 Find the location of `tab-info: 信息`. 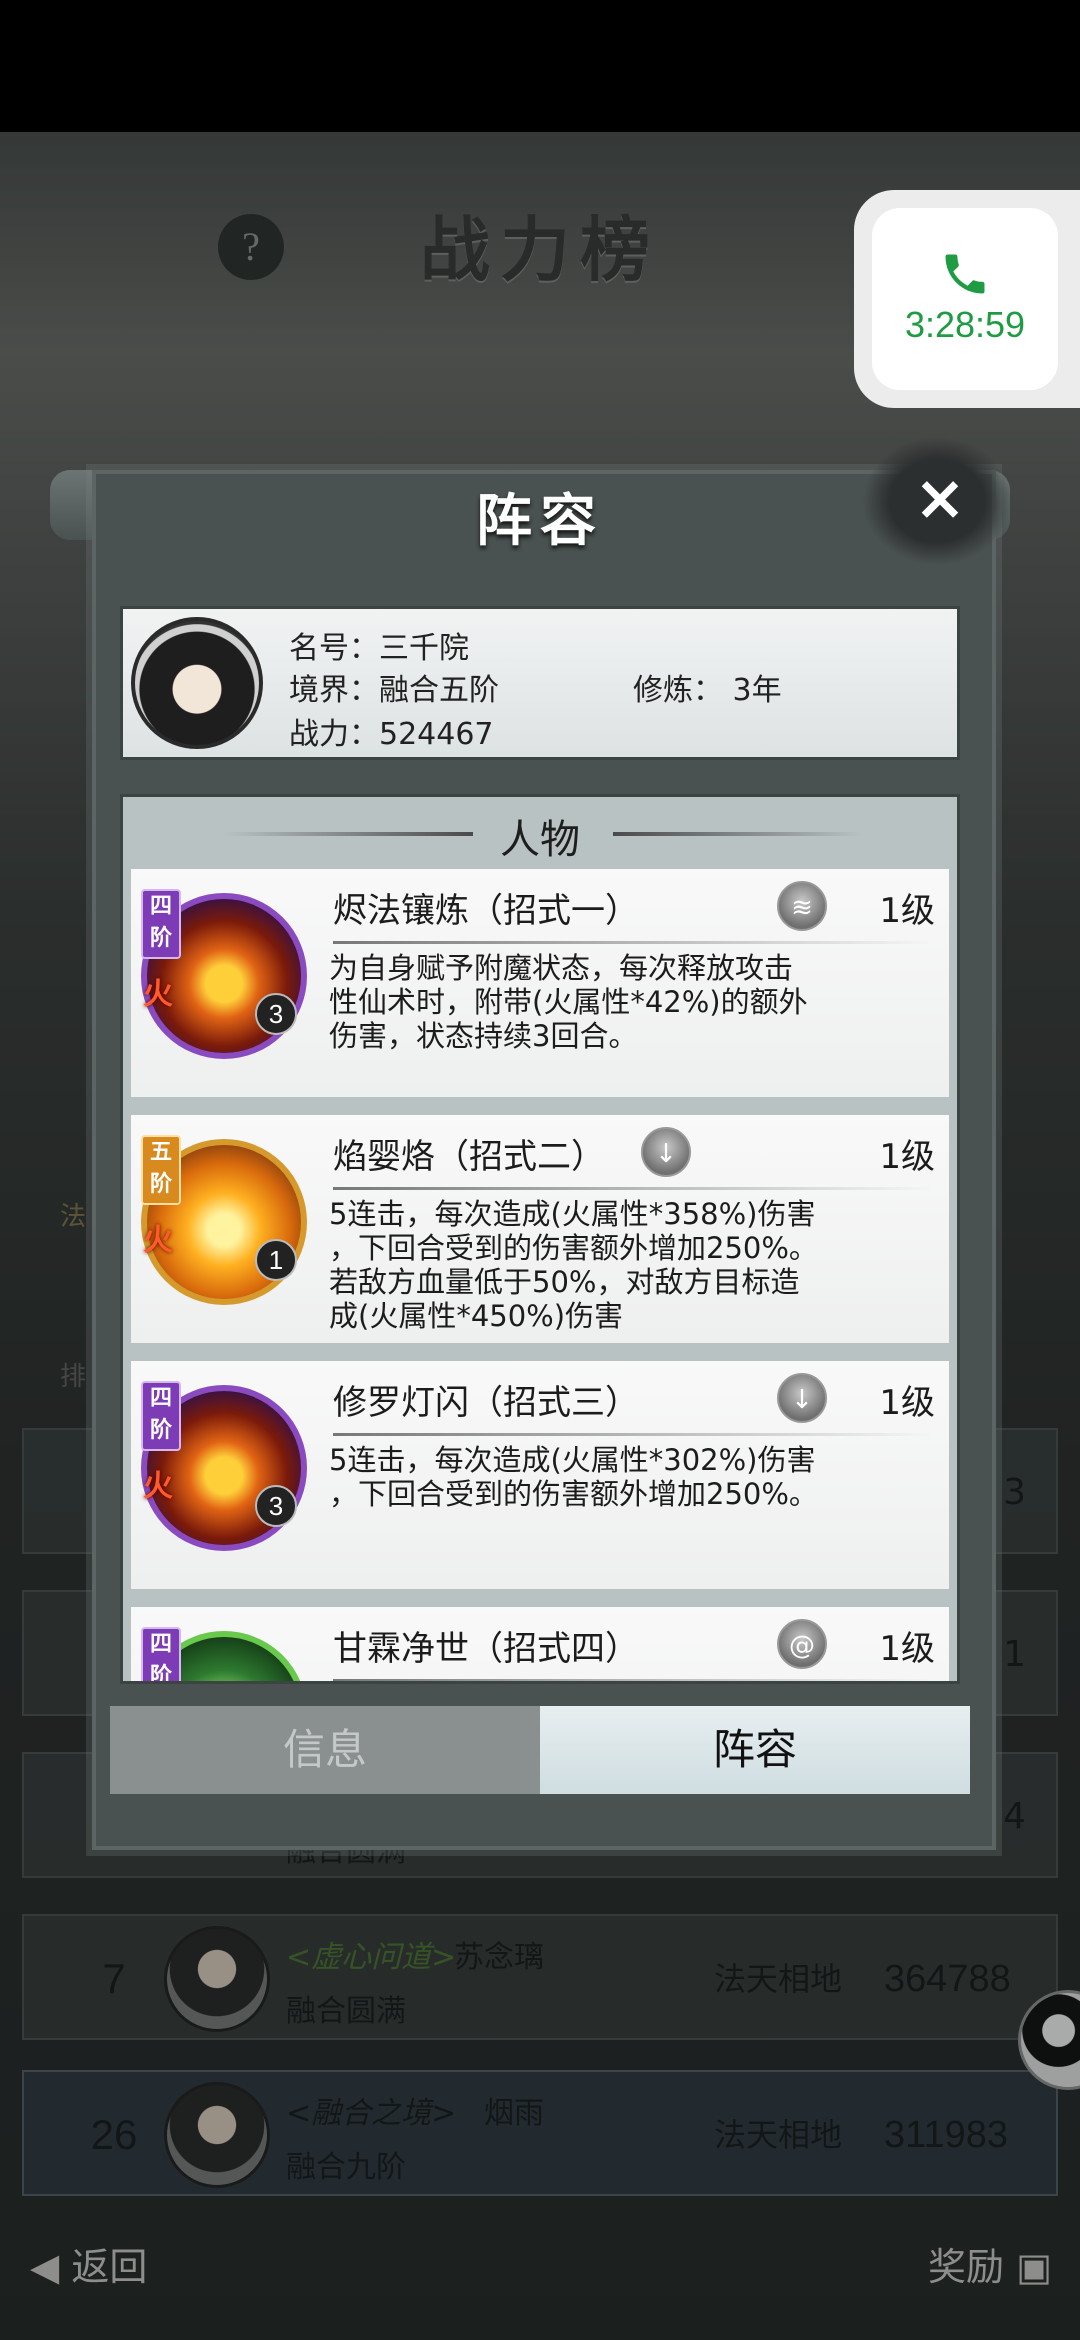

tab-info: 信息 is located at coordinates (325, 1750).